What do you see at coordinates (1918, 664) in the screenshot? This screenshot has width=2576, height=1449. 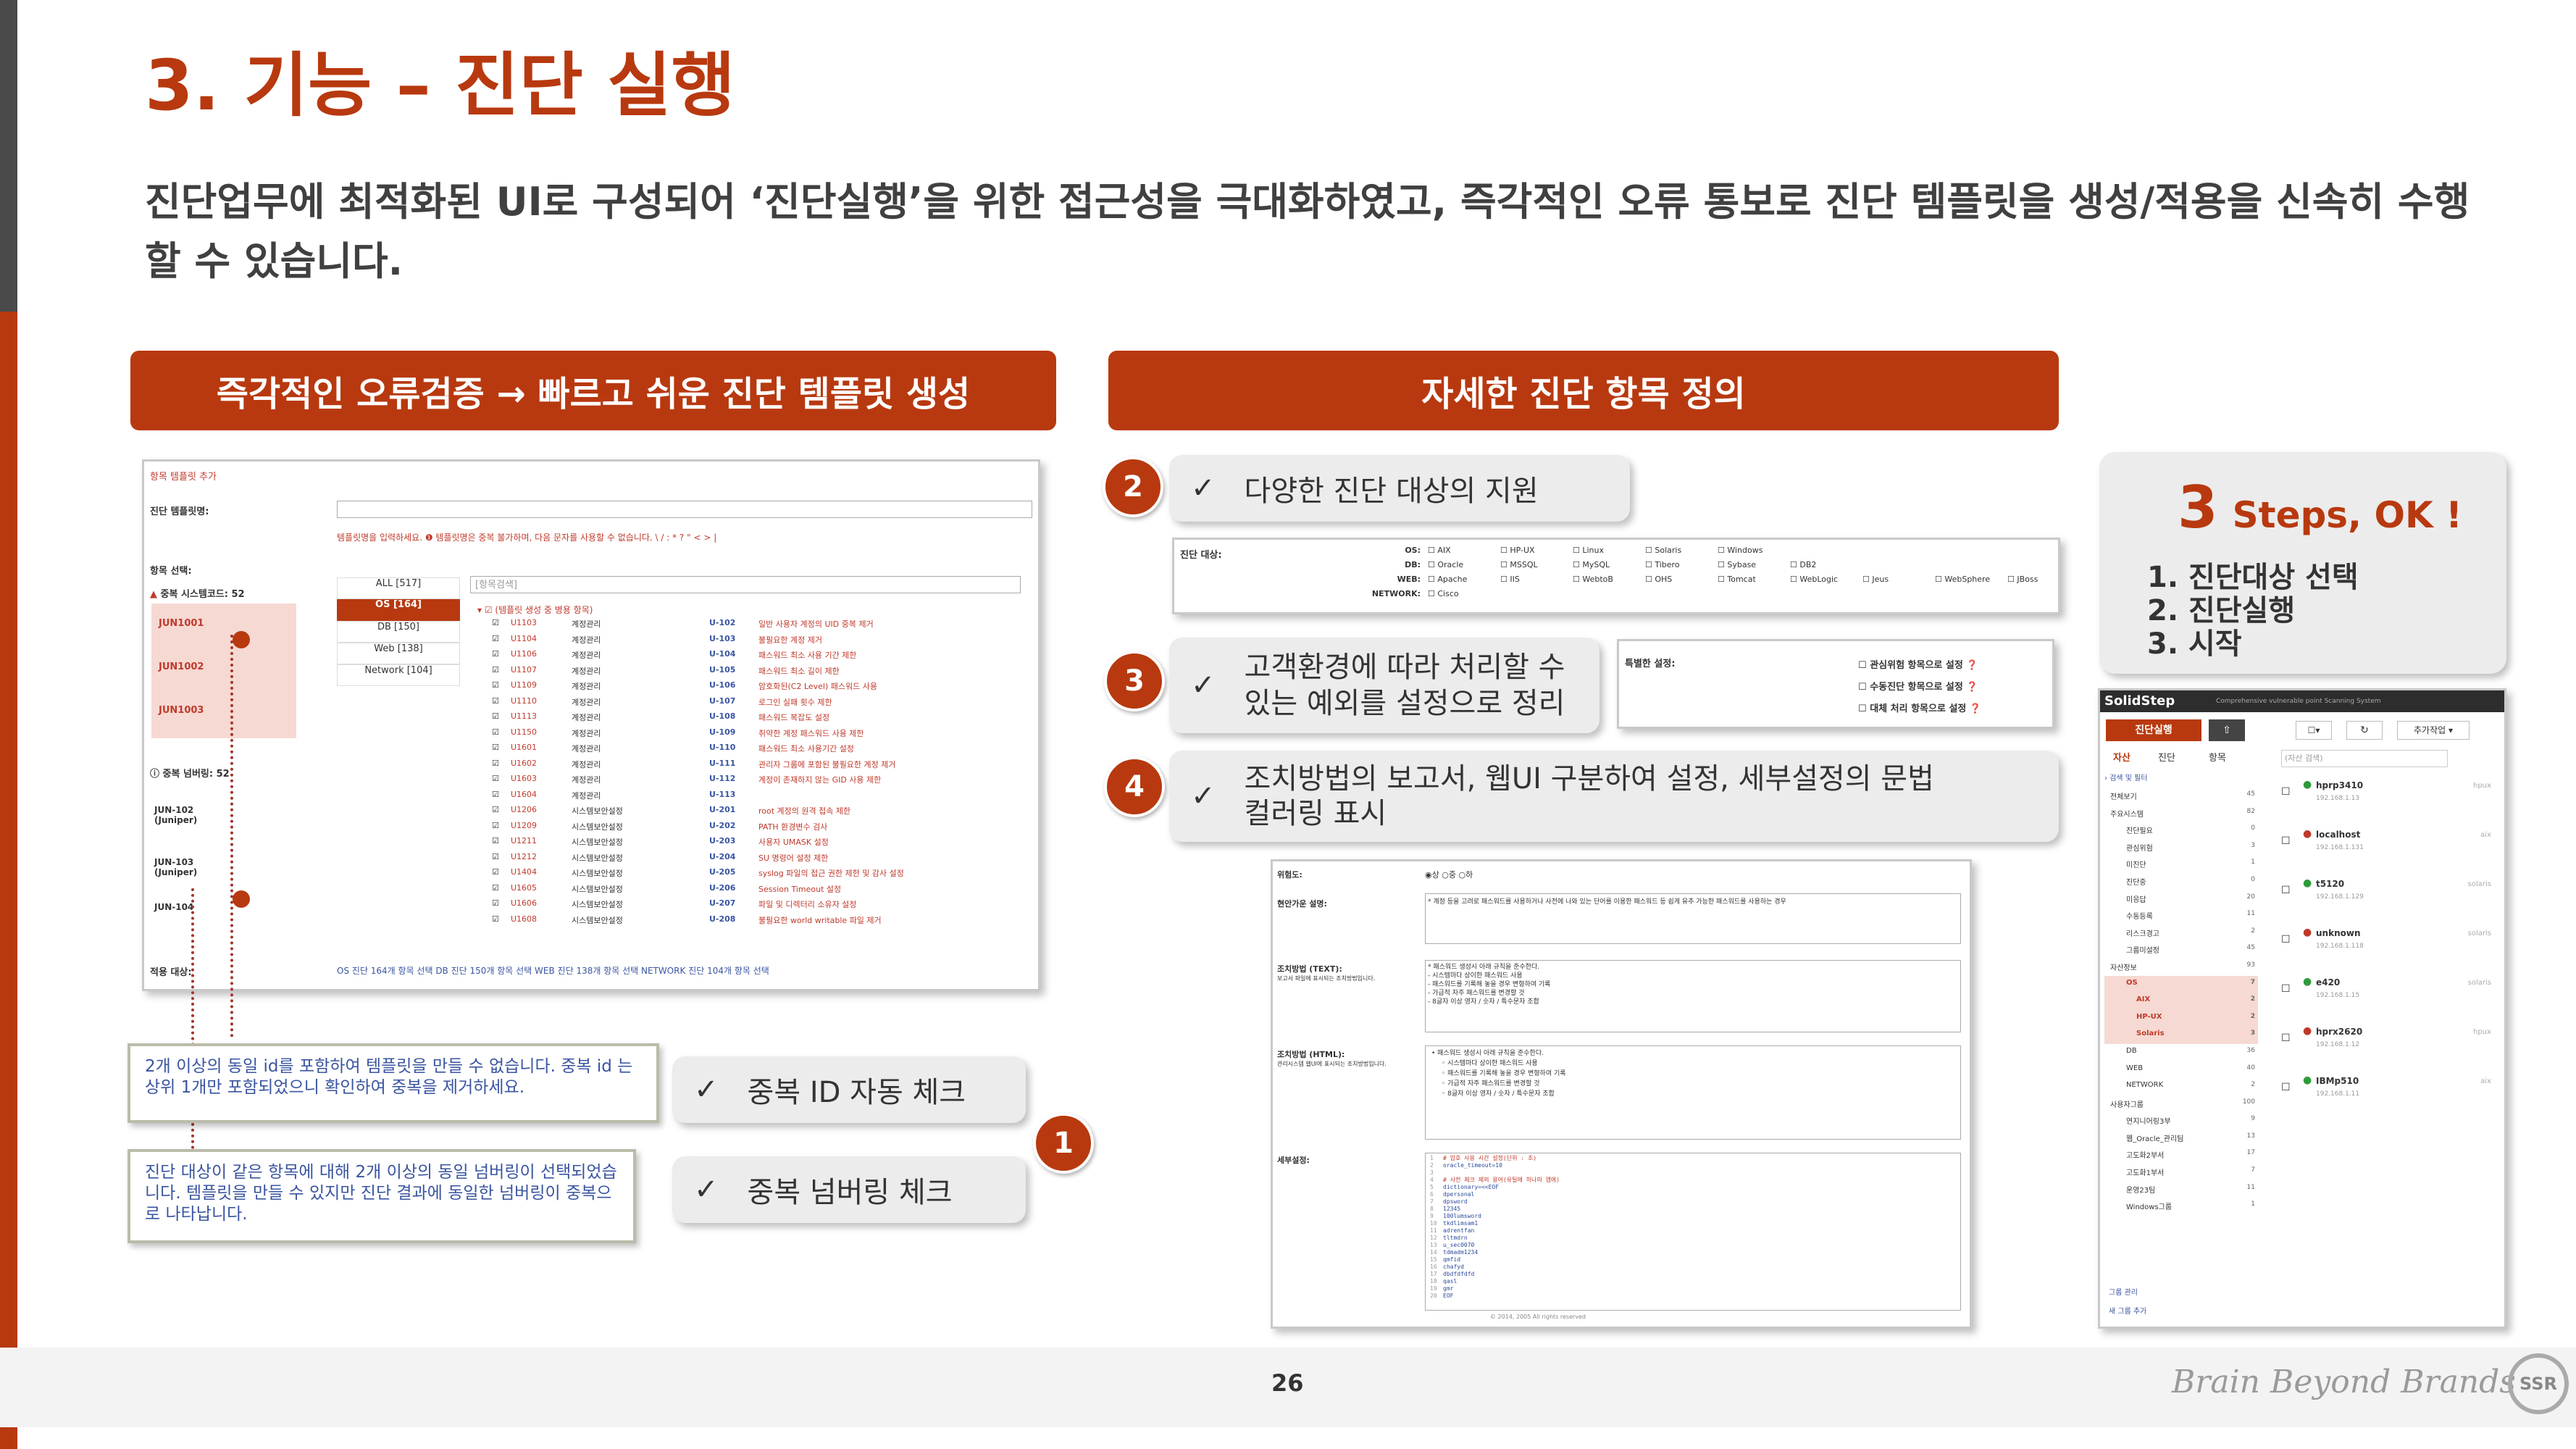 I see `special-option: ☐ 관심위험 항목으로 설정 ❓` at bounding box center [1918, 664].